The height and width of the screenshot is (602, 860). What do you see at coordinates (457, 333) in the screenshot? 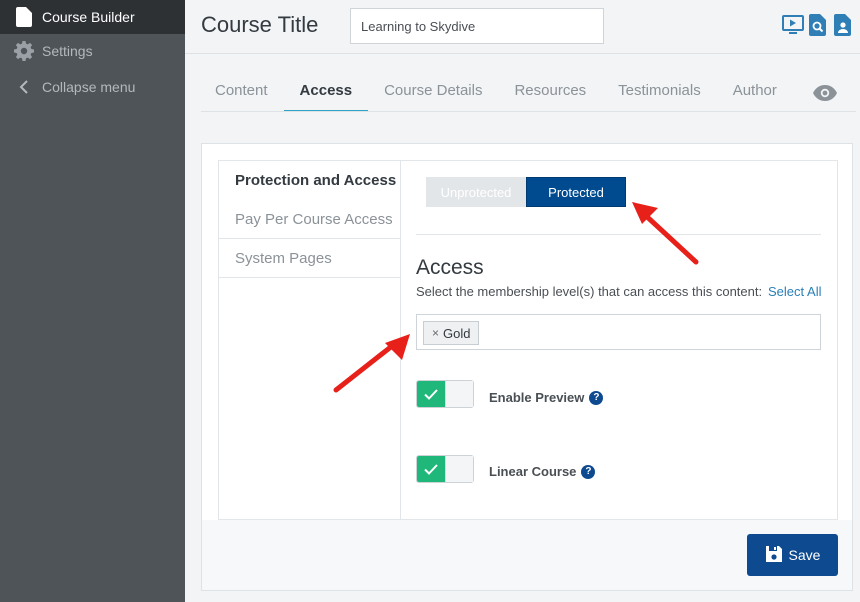
I see `chip-label: Gold` at bounding box center [457, 333].